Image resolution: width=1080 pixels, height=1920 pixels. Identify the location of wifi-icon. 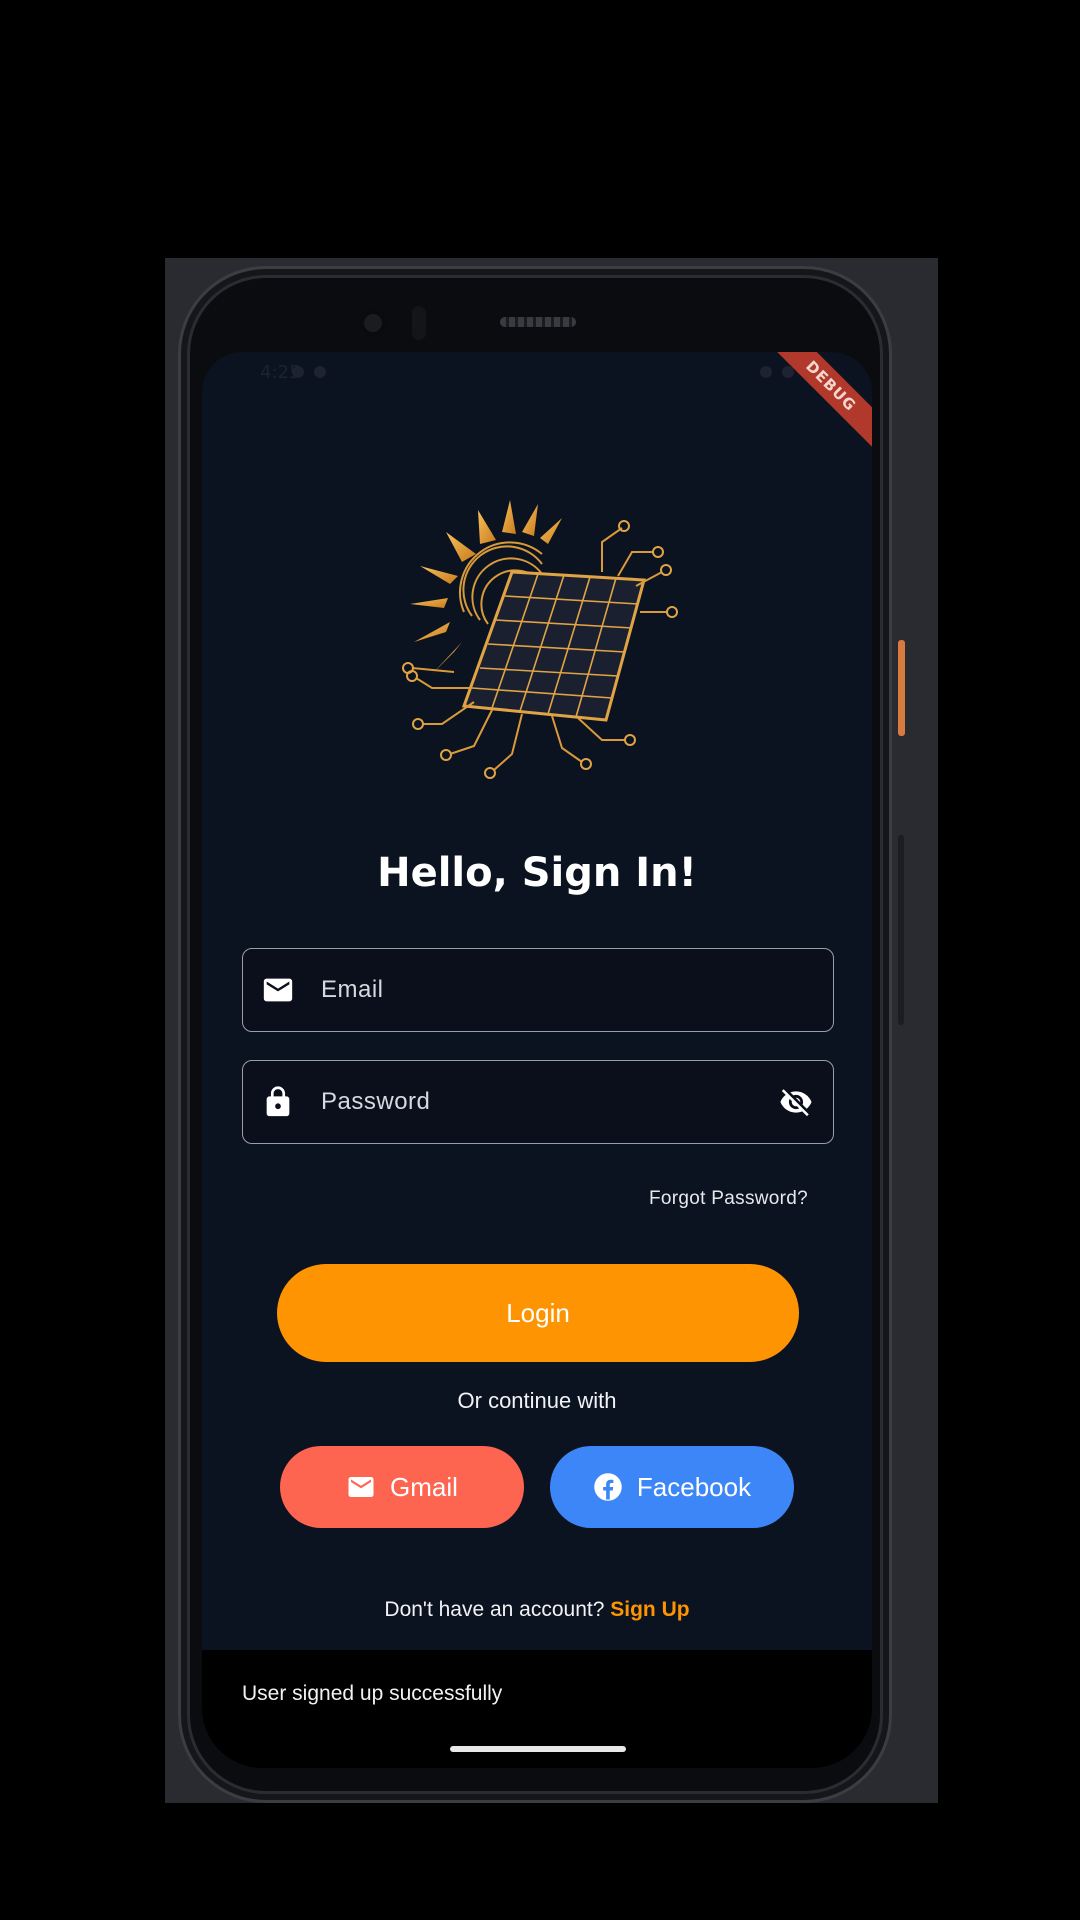
(320, 372).